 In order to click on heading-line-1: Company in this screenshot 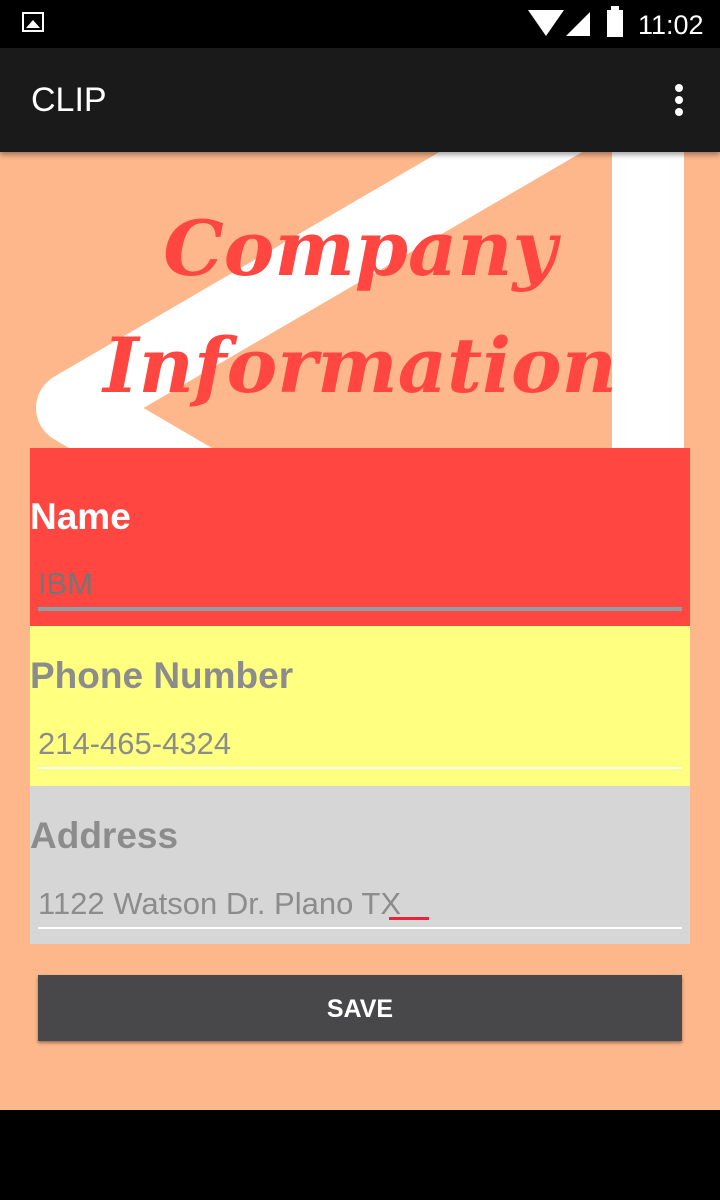, I will do `click(360, 248)`.